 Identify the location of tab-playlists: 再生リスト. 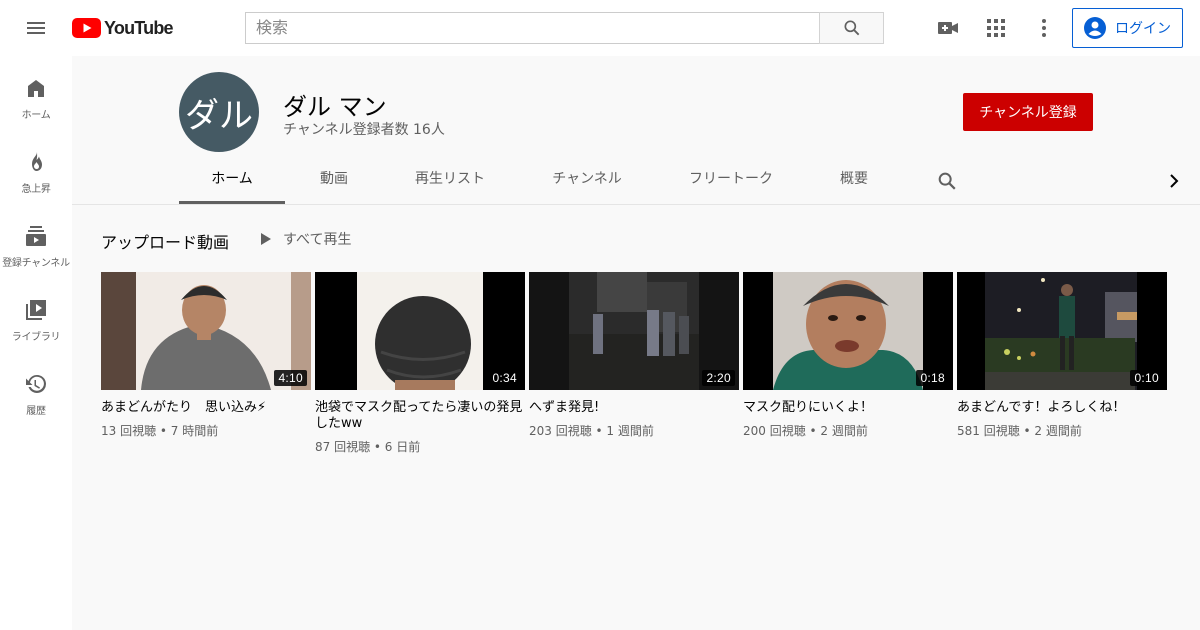
(450, 186).